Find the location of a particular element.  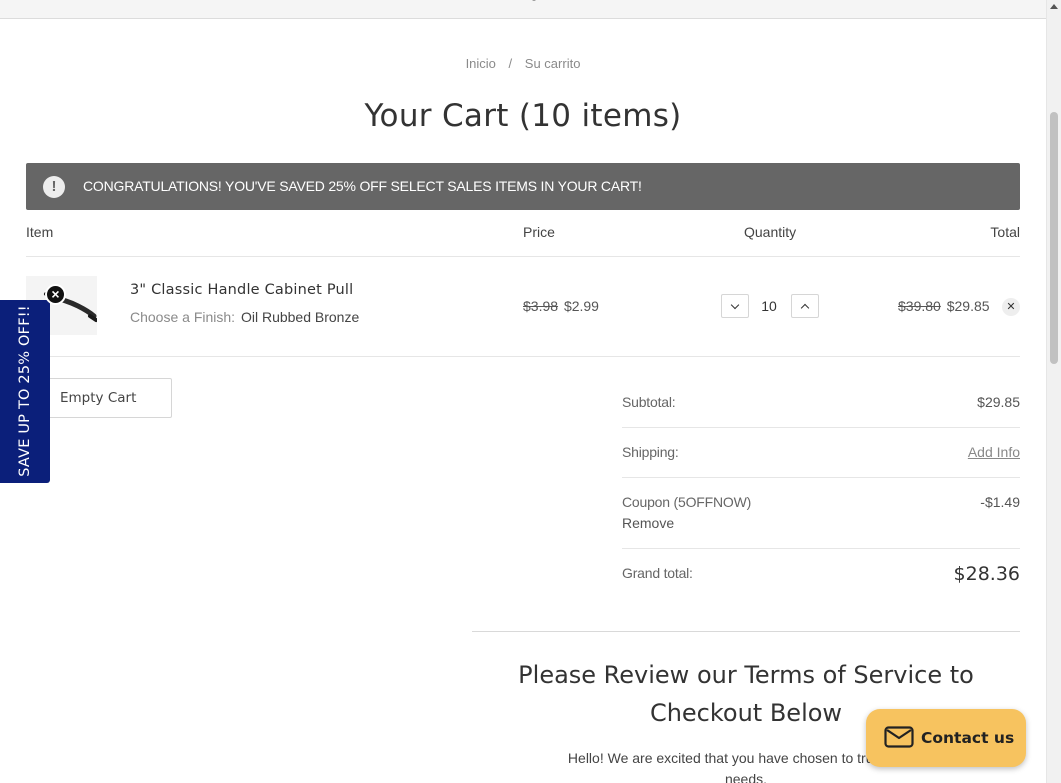

contact-us-button: Contact us is located at coordinates (946, 738).